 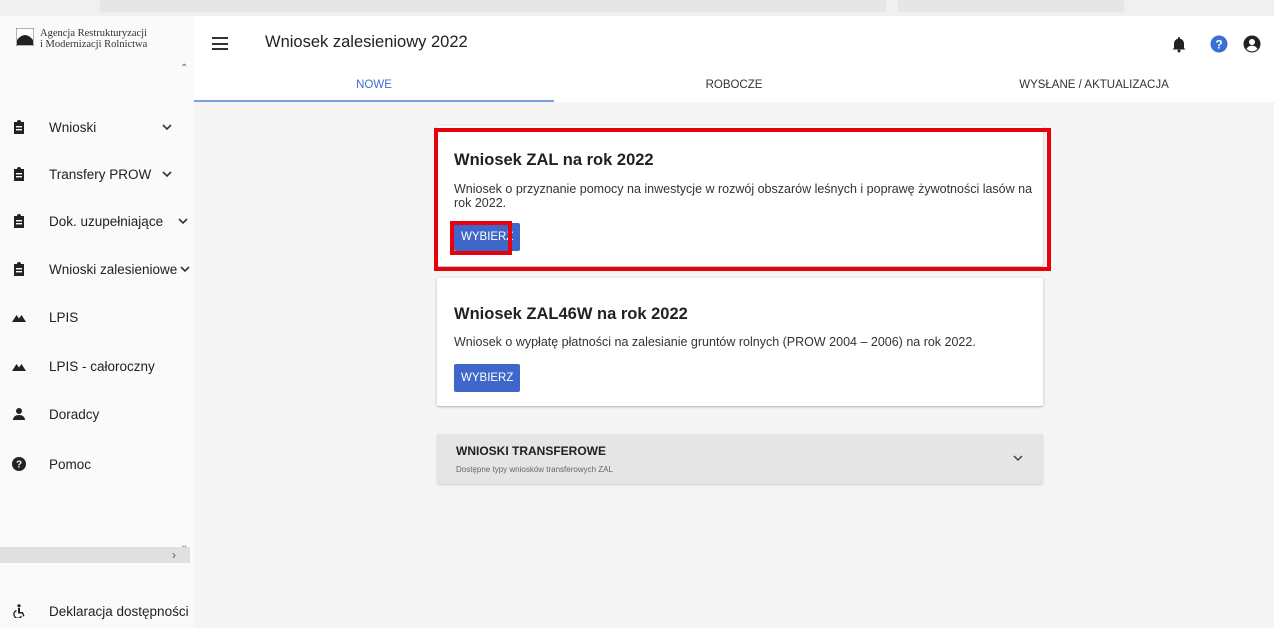 I want to click on sidebar-item-wnioski-zalesieniowe: Wnioski zalesieniowe, so click(x=97, y=269).